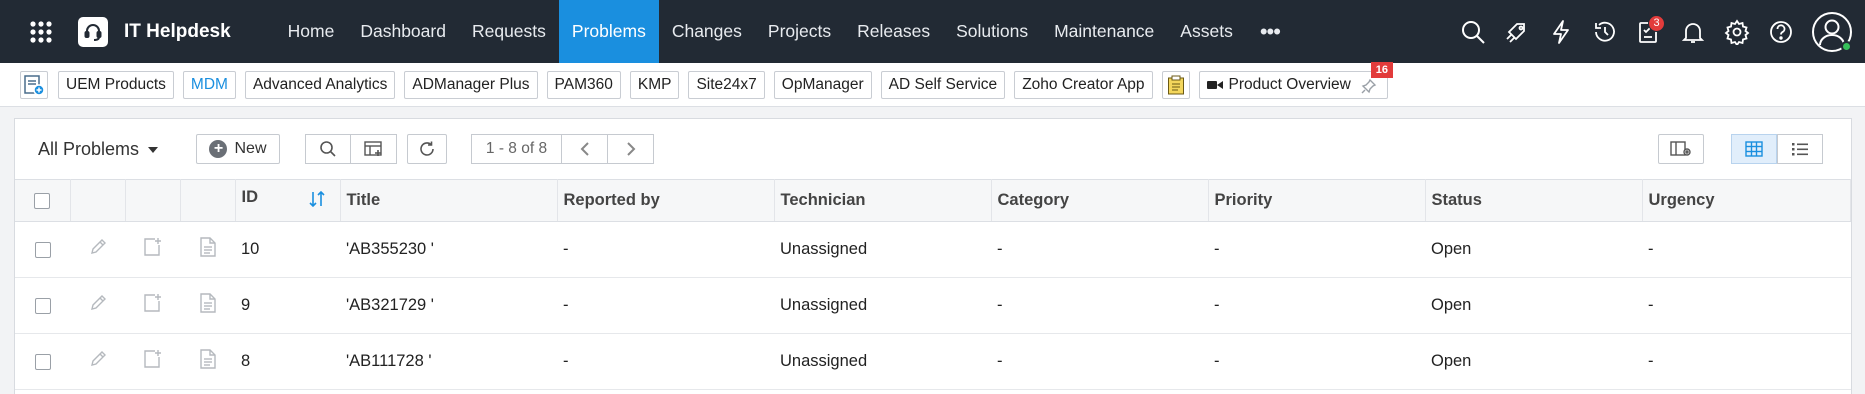  What do you see at coordinates (1781, 32) in the screenshot?
I see `help-icon` at bounding box center [1781, 32].